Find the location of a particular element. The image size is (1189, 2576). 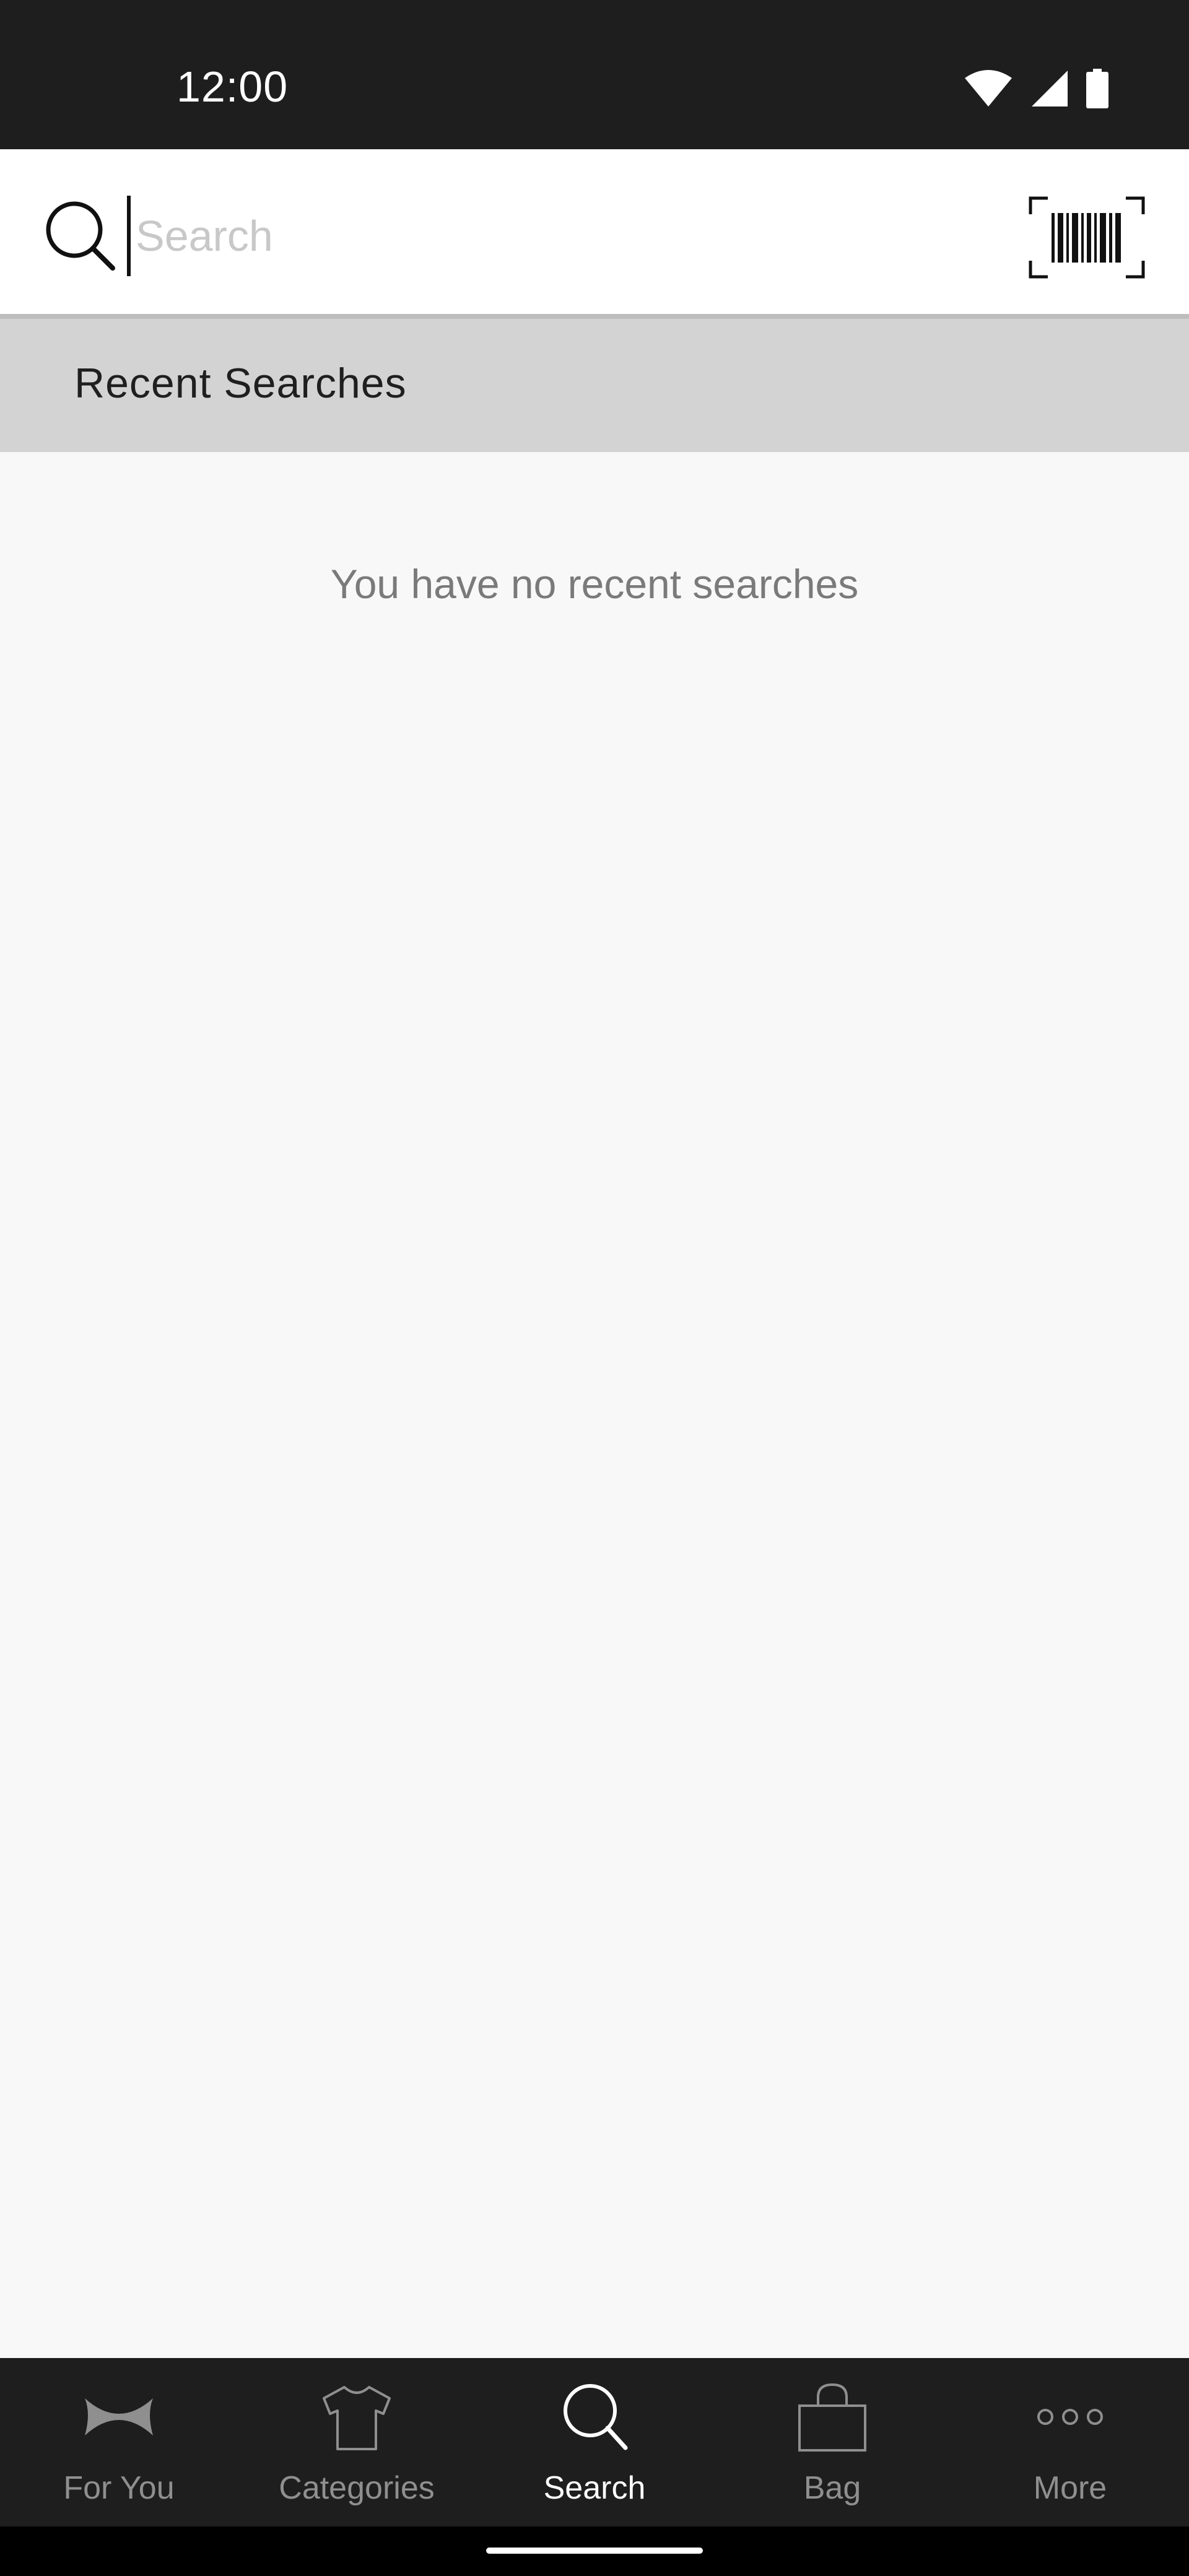

more-dots-icon is located at coordinates (1070, 2417).